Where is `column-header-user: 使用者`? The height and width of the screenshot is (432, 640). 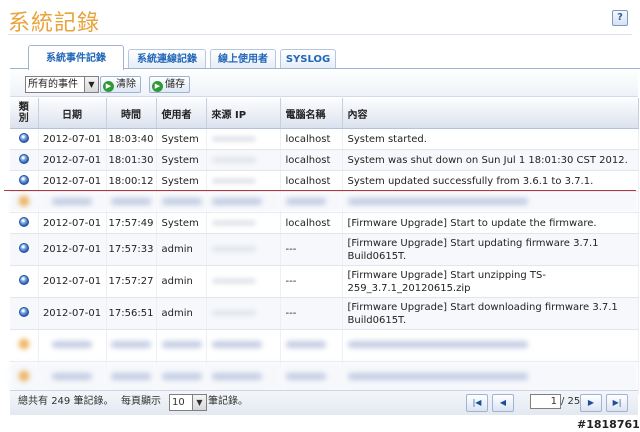 column-header-user: 使用者 is located at coordinates (181, 113).